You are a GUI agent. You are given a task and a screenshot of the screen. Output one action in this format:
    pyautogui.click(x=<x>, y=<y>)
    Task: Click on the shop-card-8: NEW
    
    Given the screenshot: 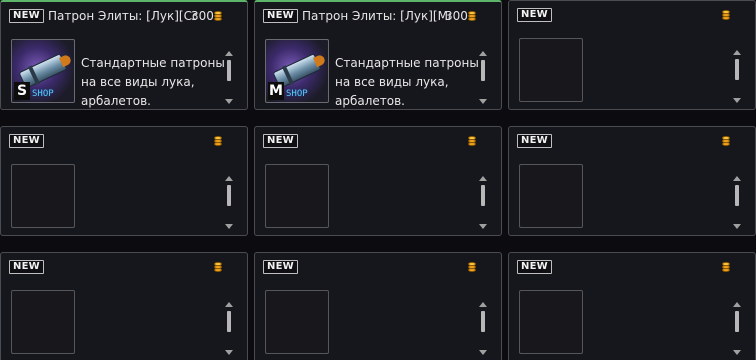 What is the action you would take?
    pyautogui.click(x=378, y=306)
    